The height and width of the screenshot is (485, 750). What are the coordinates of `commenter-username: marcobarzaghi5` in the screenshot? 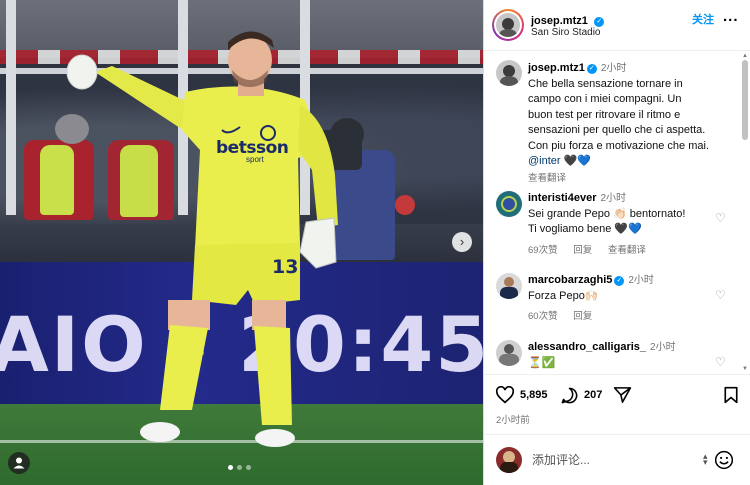 It's located at (570, 280).